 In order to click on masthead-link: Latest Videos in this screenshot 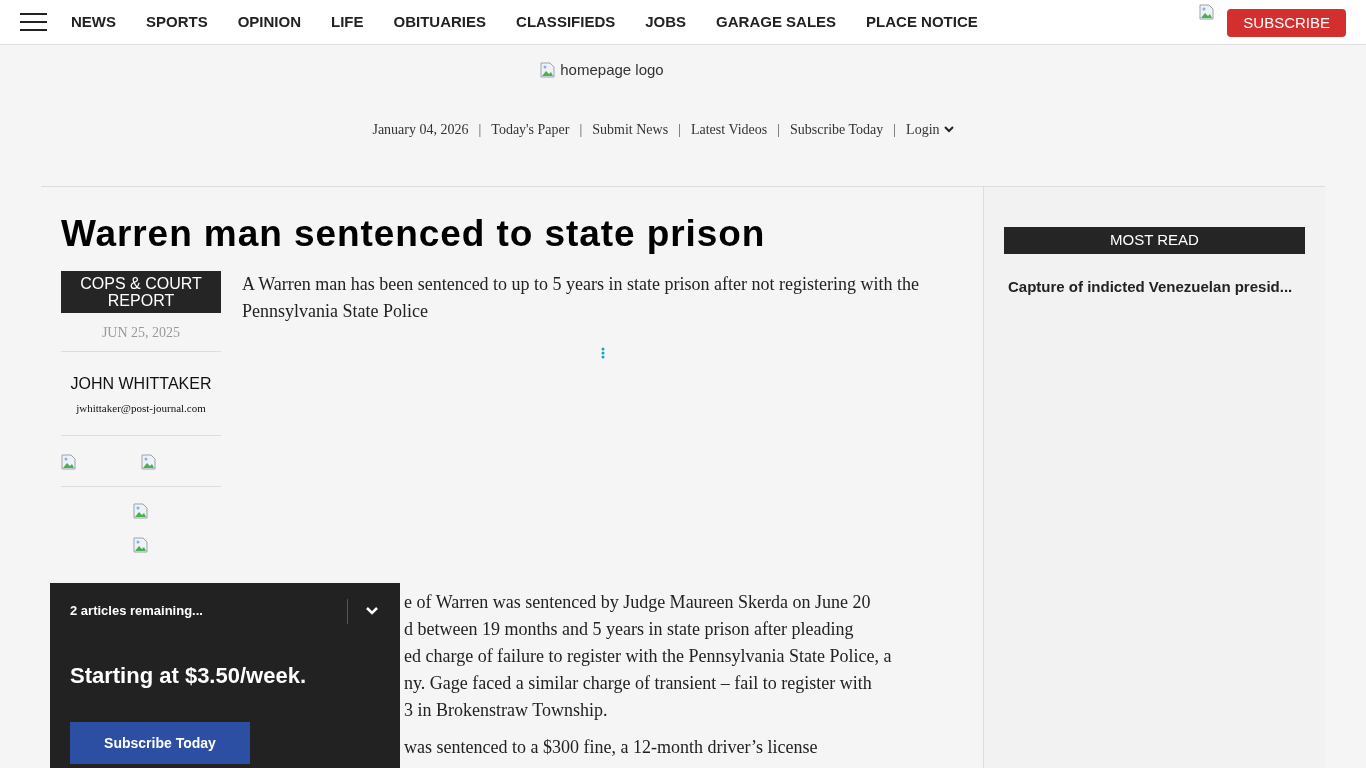, I will do `click(729, 129)`.